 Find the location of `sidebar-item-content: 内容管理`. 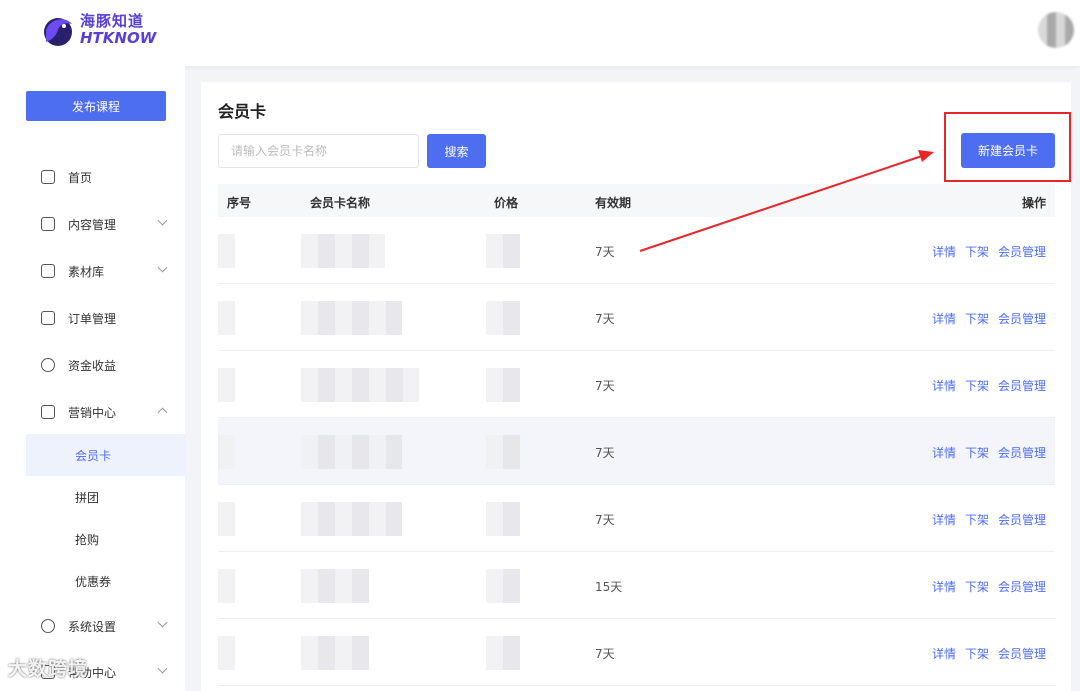

sidebar-item-content: 内容管理 is located at coordinates (92, 224).